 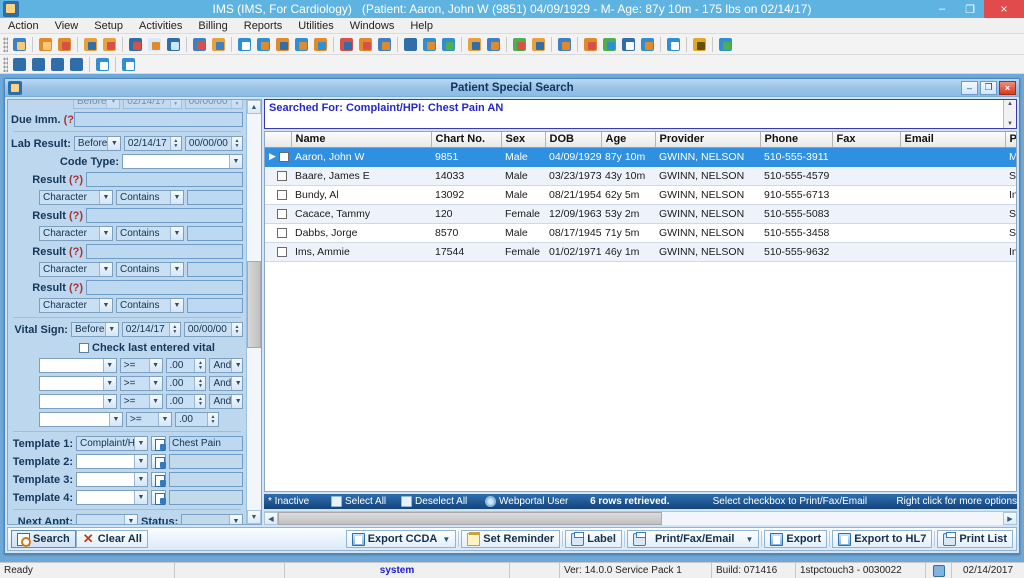 I want to click on deselect-all-action: Deselect All, so click(x=443, y=501).